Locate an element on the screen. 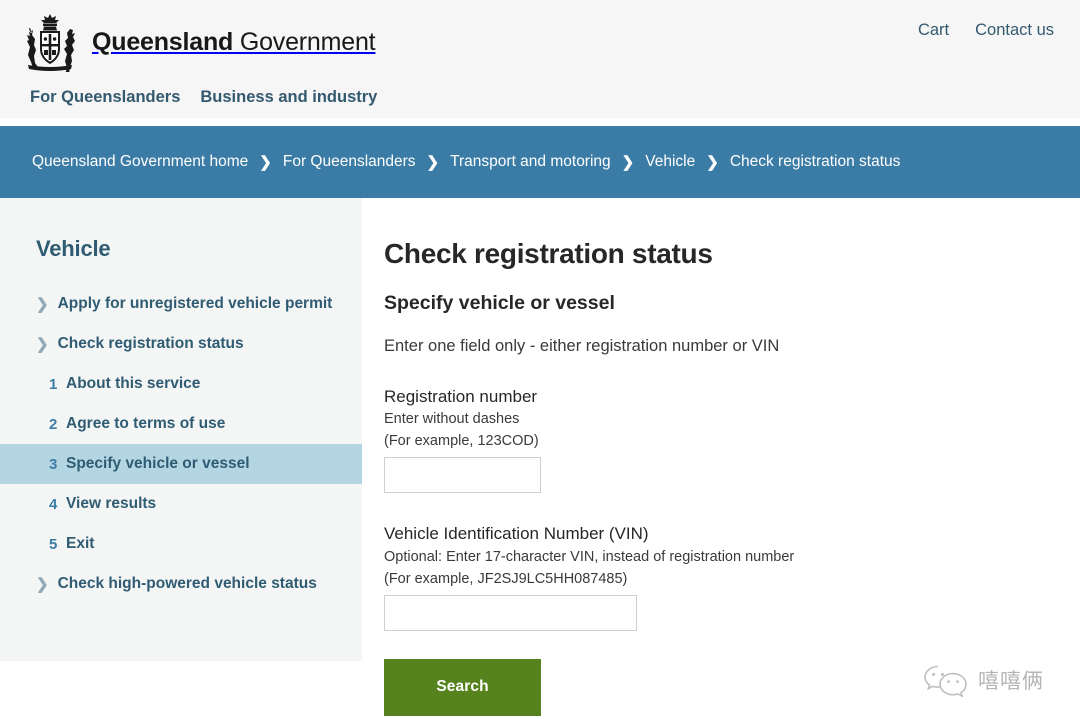 Image resolution: width=1080 pixels, height=719 pixels. step-number: 2 is located at coordinates (53, 424).